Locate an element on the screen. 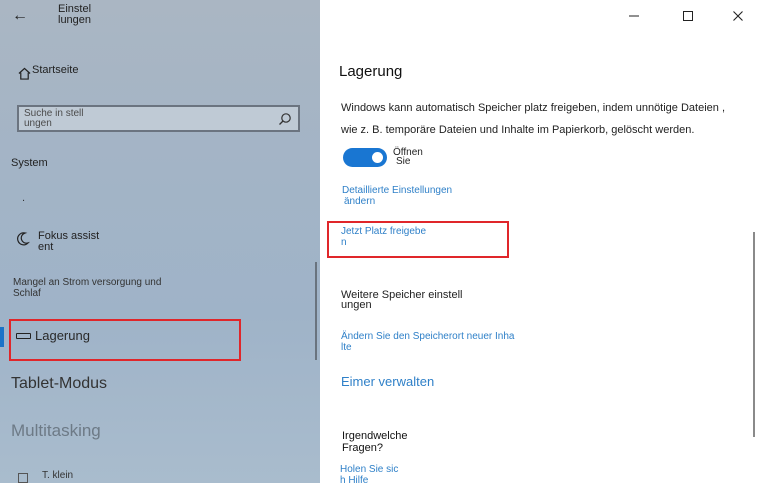 This screenshot has width=758, height=486. sidebar-scrollbar is located at coordinates (316, 311).